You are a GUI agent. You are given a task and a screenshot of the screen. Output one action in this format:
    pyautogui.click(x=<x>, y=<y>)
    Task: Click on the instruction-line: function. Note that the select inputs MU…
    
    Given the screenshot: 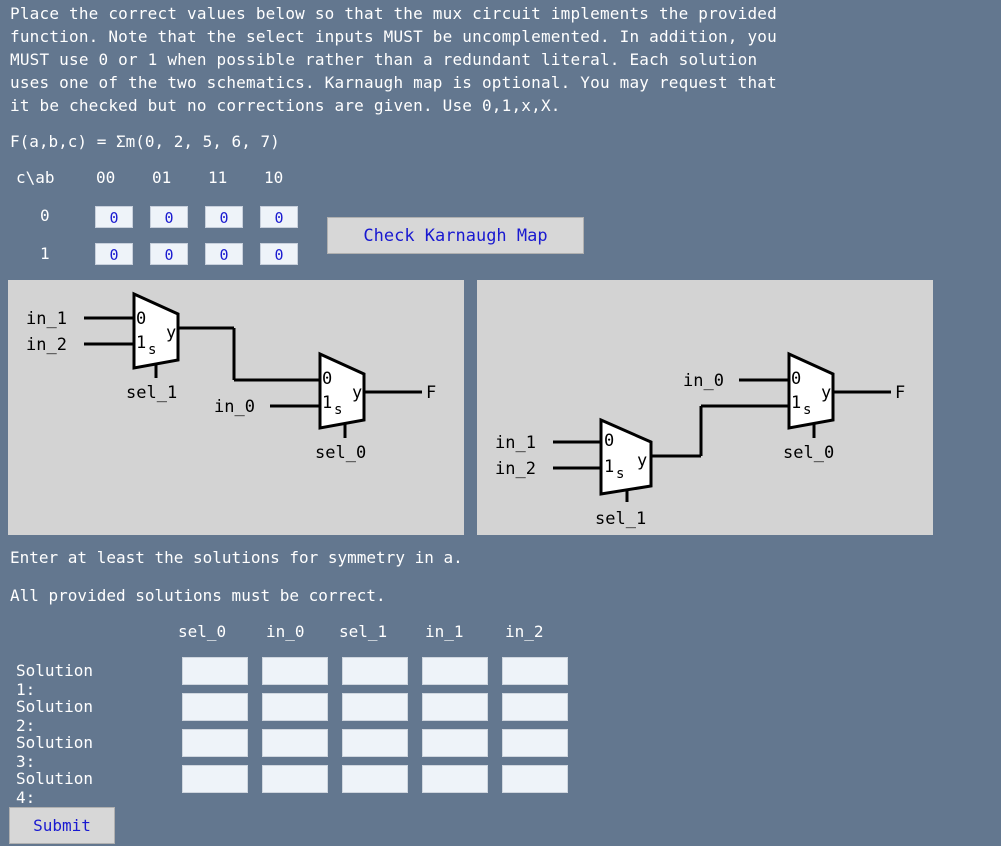 What is the action you would take?
    pyautogui.click(x=393, y=36)
    